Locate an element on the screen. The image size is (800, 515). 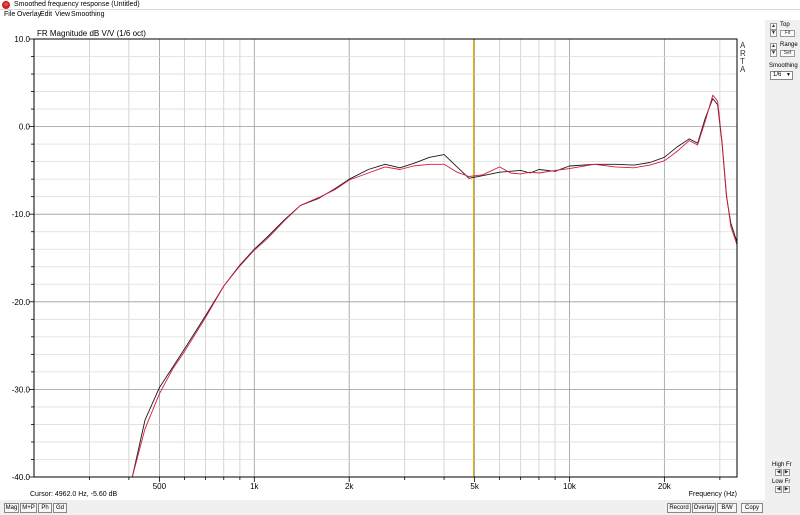
mp-button: M+P is located at coordinates (28, 508).